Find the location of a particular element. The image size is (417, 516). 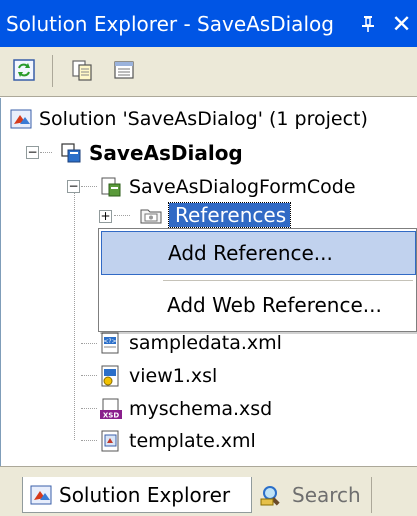

tree-item-file: XSD myschema.xsd is located at coordinates (185, 409).